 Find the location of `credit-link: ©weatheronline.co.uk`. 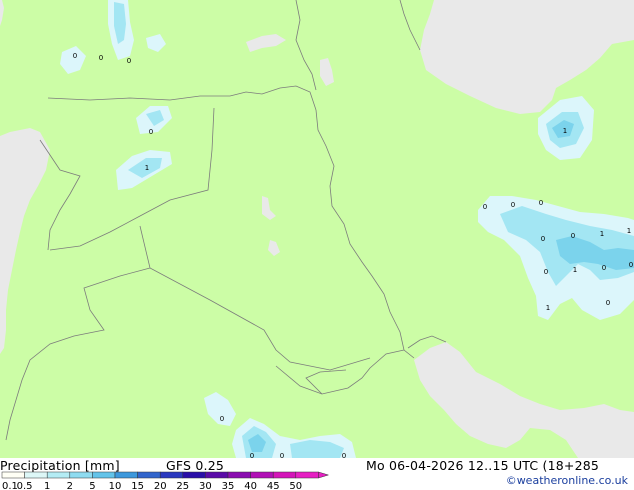

credit-link: ©weatheronline.co.uk is located at coordinates (567, 480).